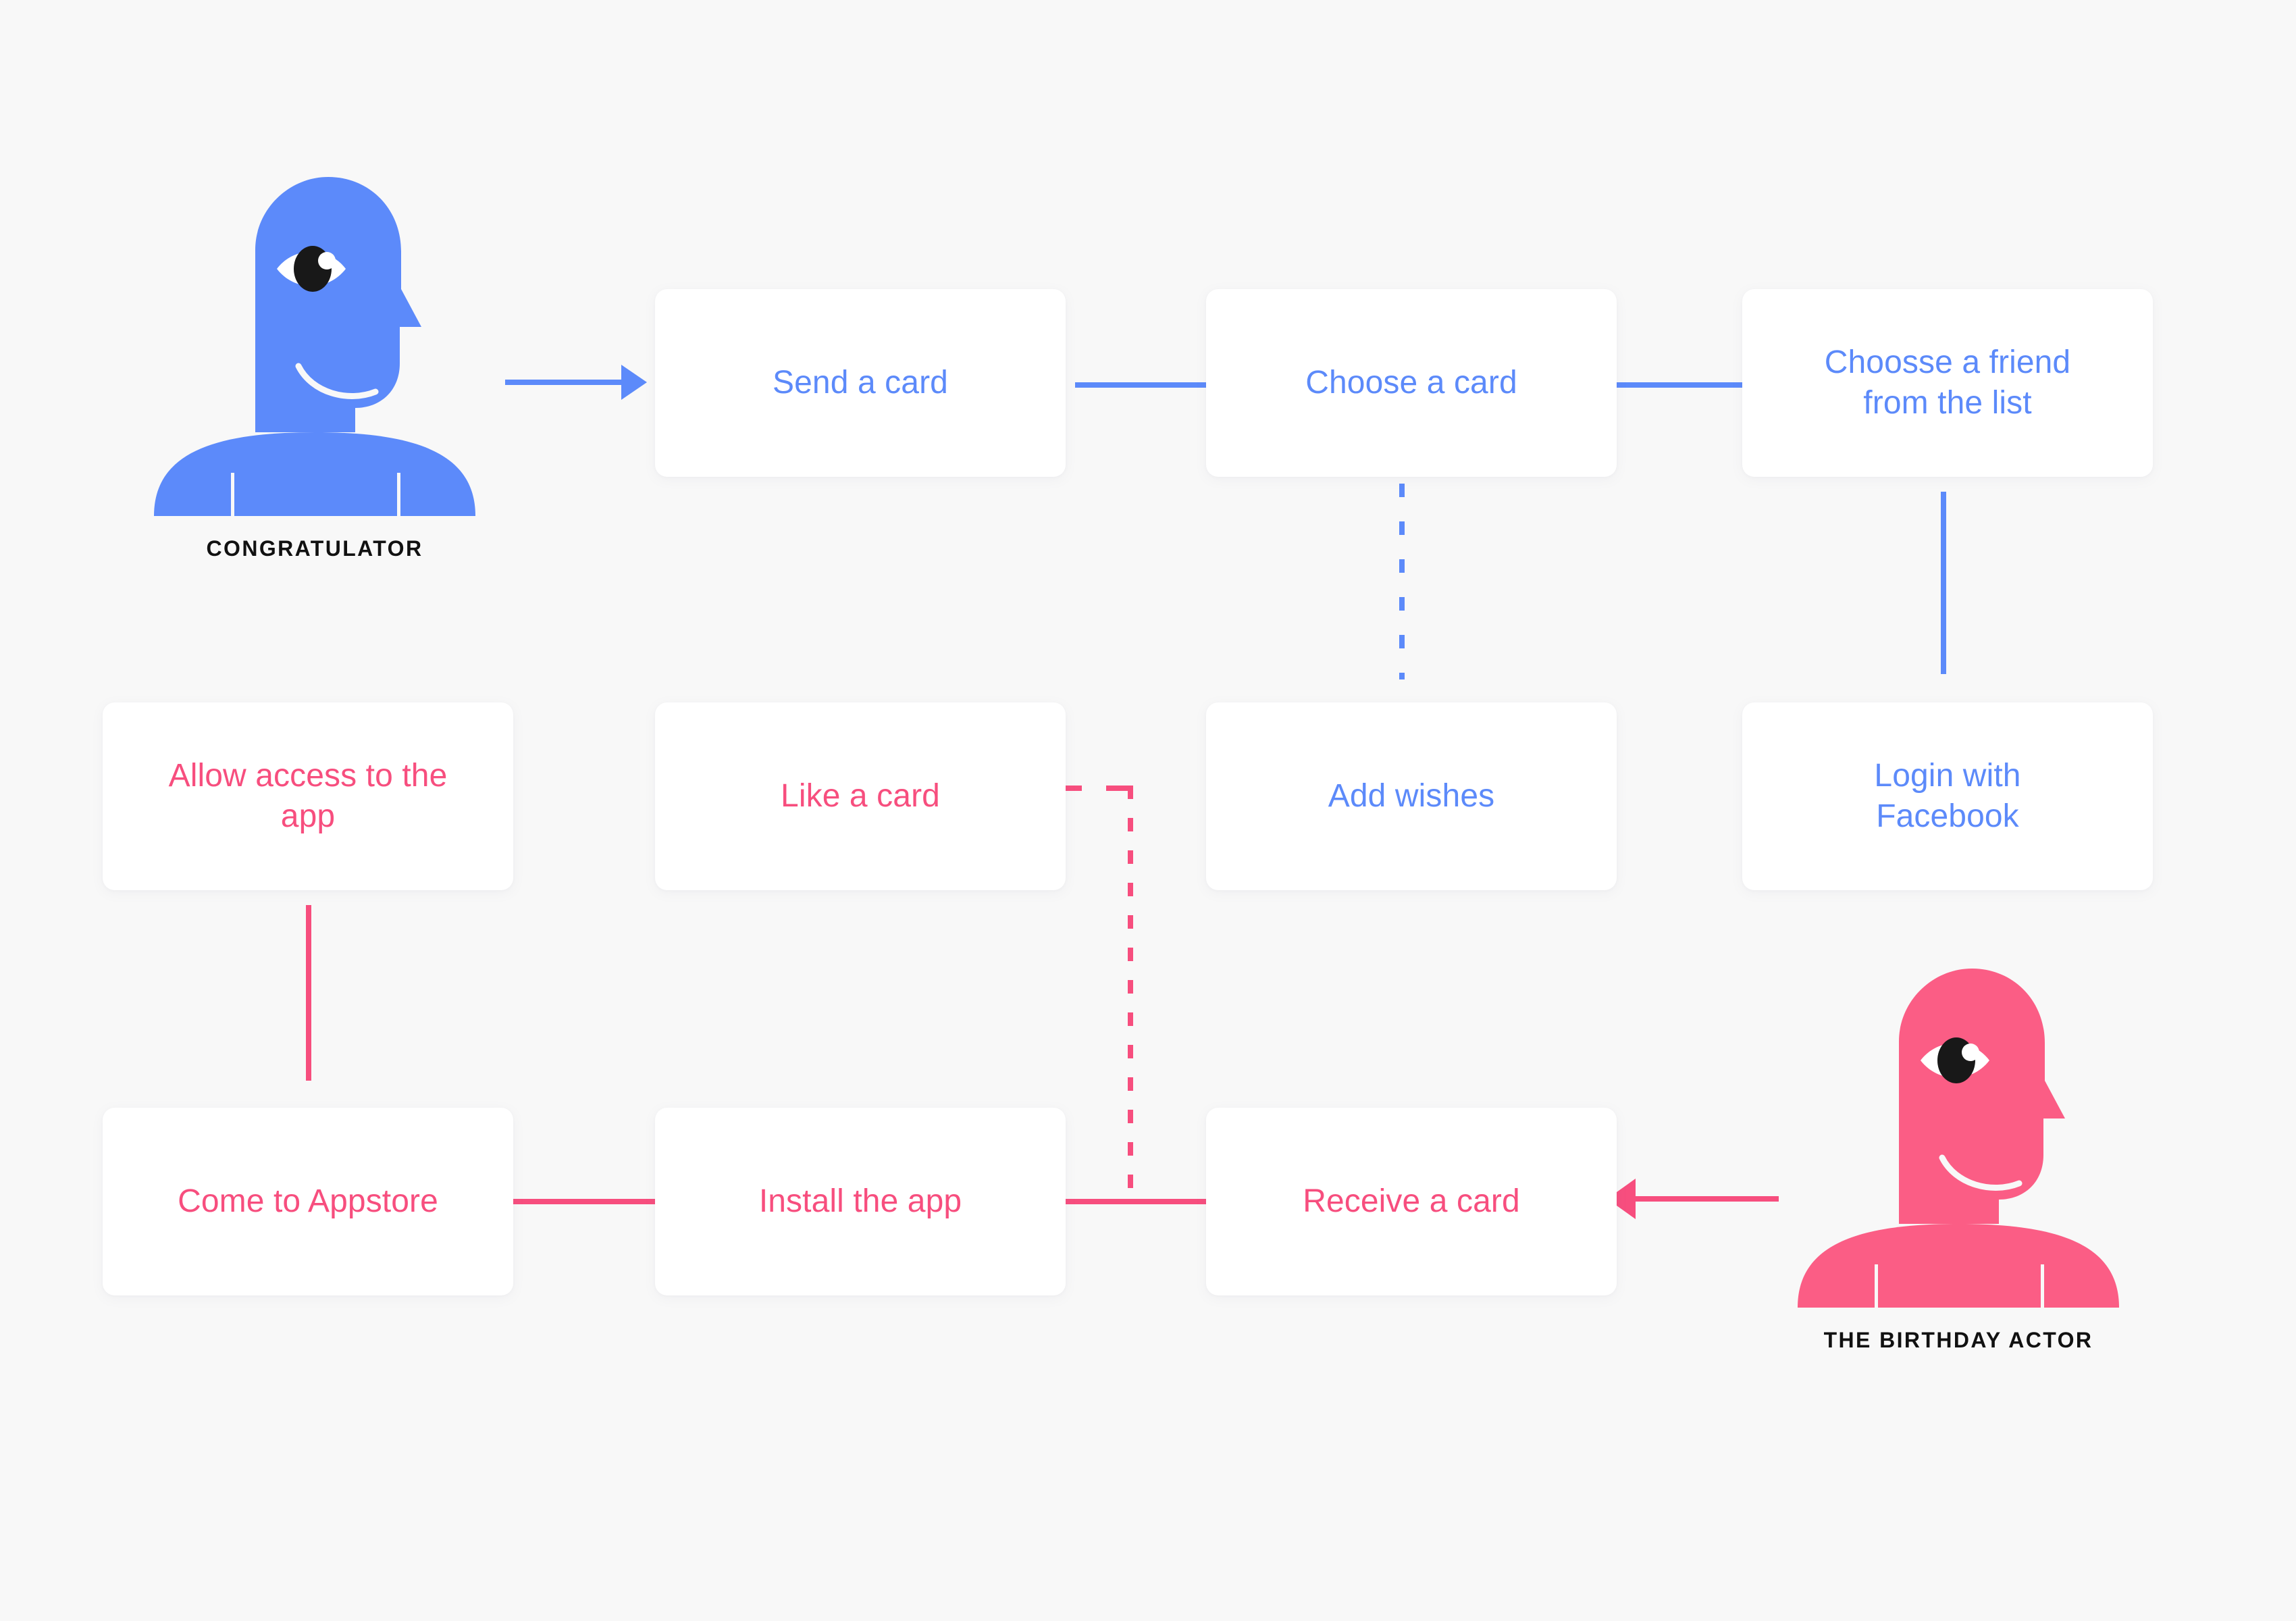 The image size is (2296, 1621). Describe the element at coordinates (233, 494) in the screenshot. I see `congratulator-left-arm-seam` at that location.